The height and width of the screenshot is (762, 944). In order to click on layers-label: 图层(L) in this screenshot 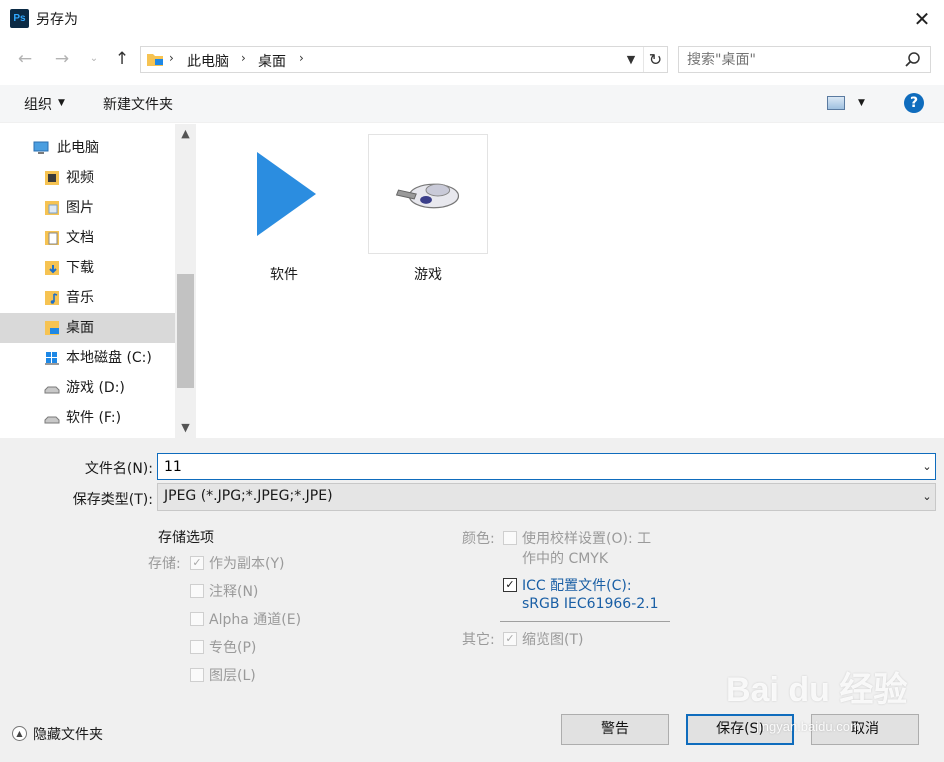, I will do `click(232, 676)`.